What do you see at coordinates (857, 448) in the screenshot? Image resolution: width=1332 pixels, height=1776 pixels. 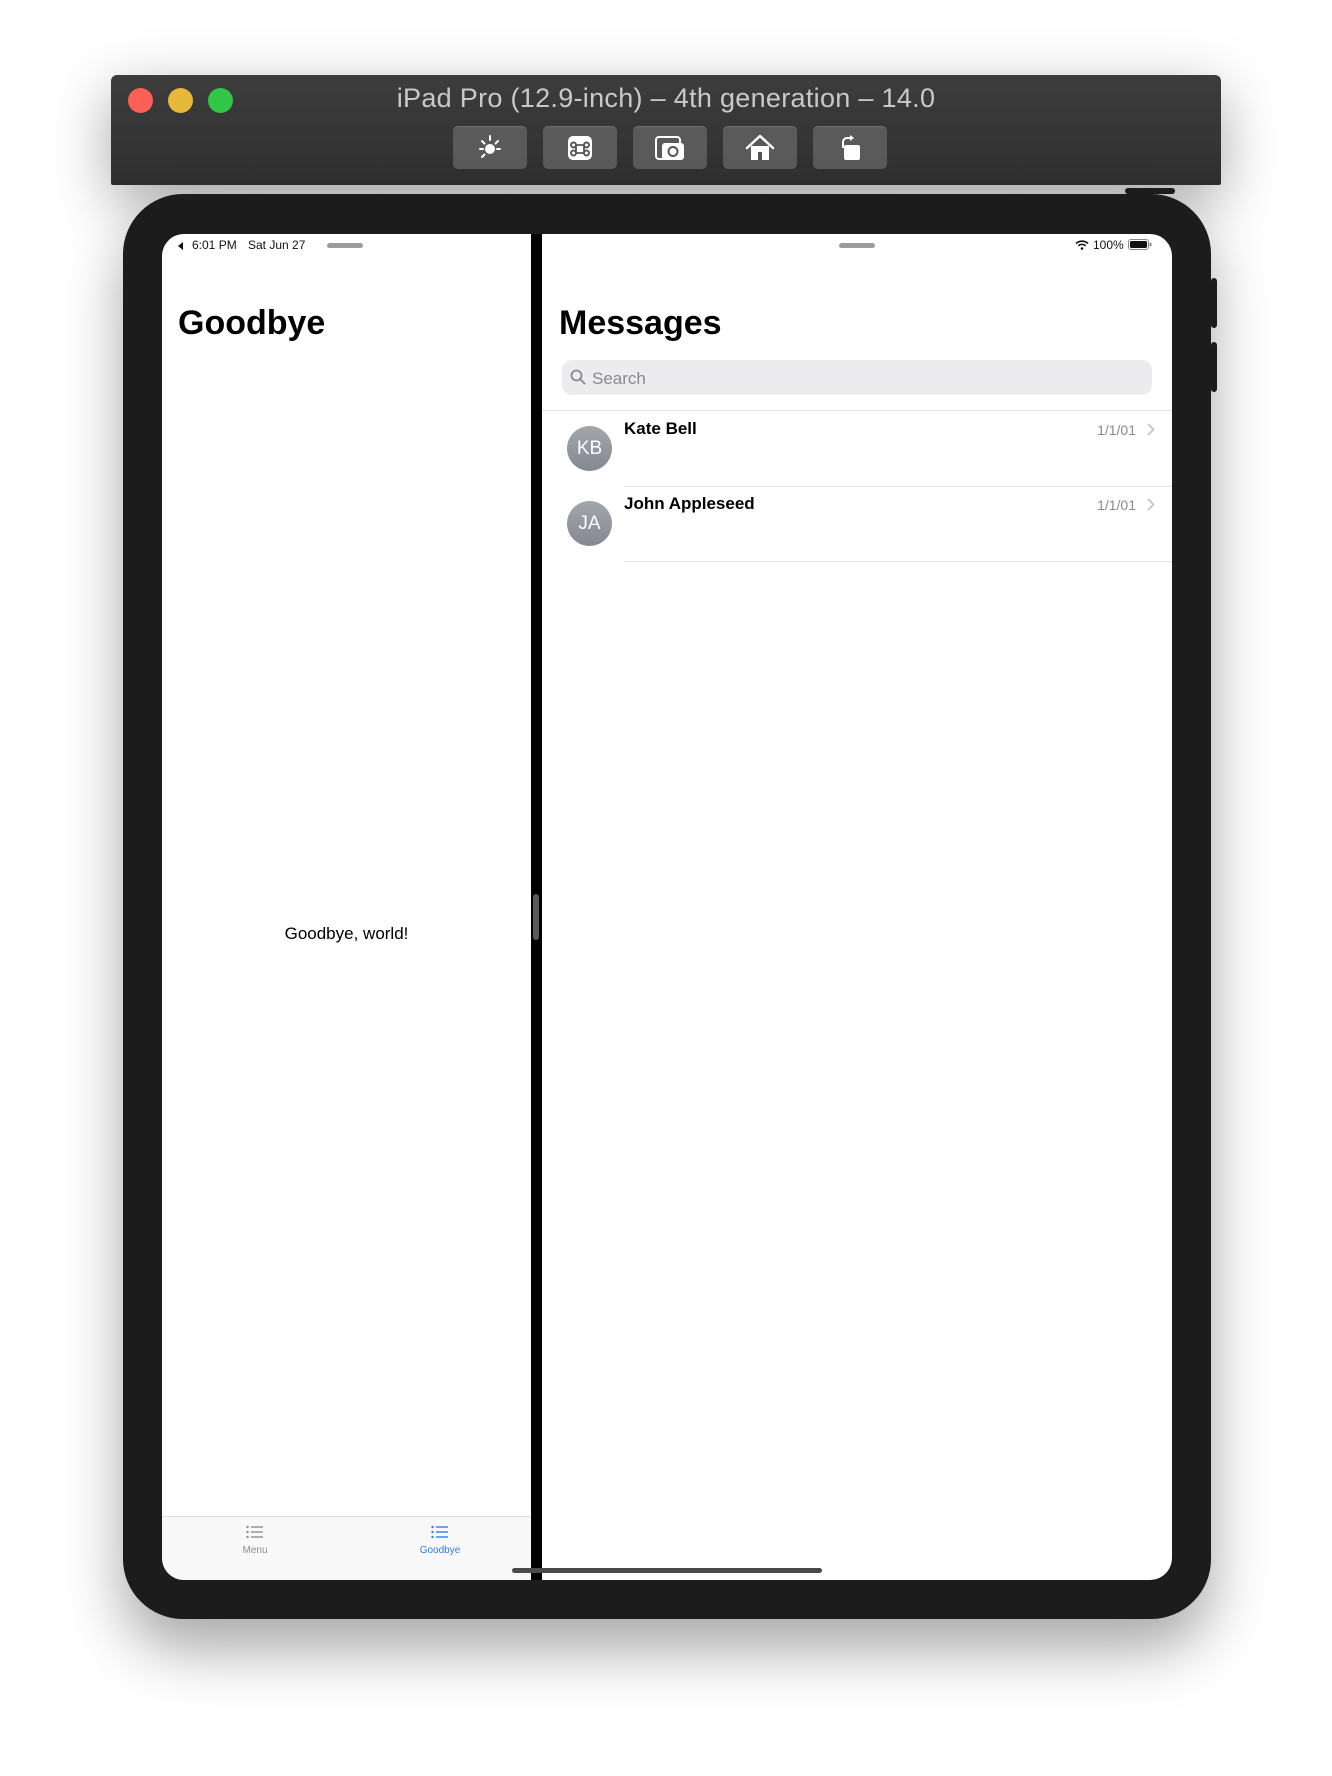 I see `message-row-kate-bell: KB Kate Bell 1/1/01` at bounding box center [857, 448].